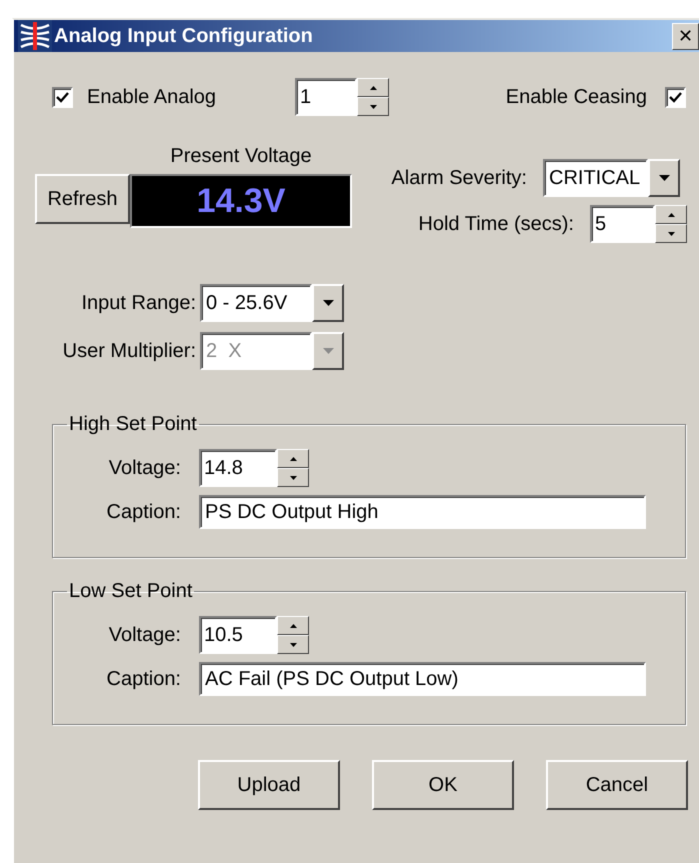 The height and width of the screenshot is (863, 699). I want to click on channel-field: 1, so click(326, 97).